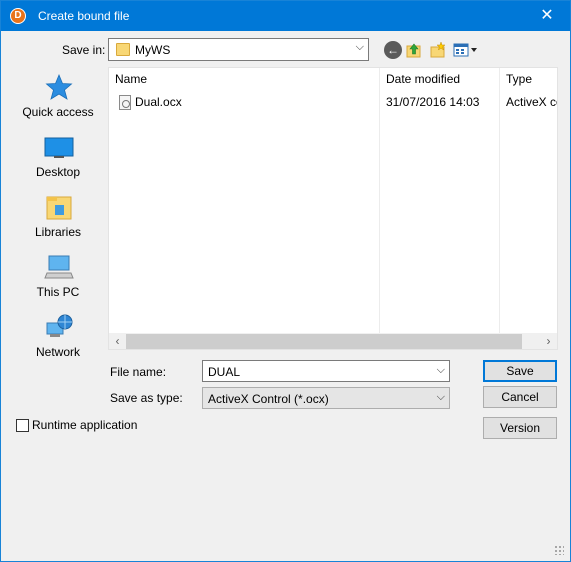 This screenshot has width=571, height=562. I want to click on column-header-date: Date modified, so click(440, 79).